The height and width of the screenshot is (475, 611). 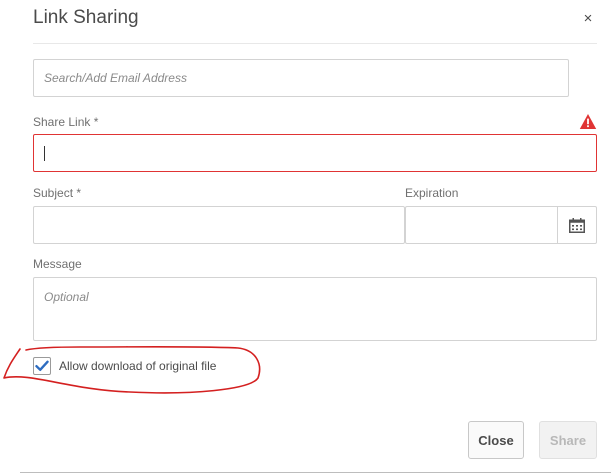 What do you see at coordinates (219, 225) in the screenshot?
I see `subject-input` at bounding box center [219, 225].